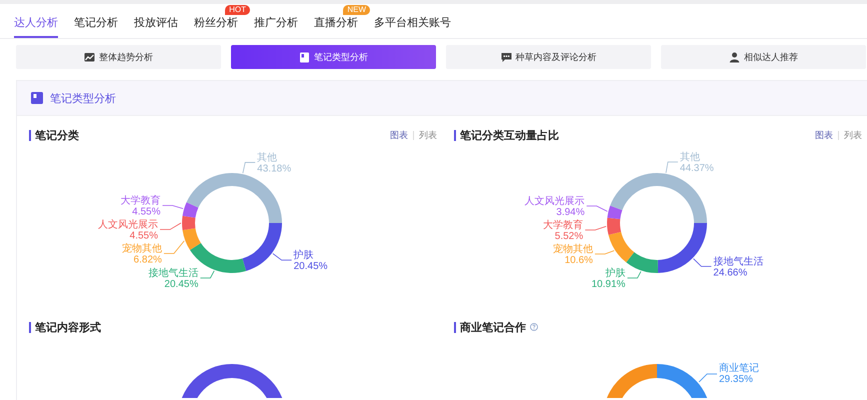 This screenshot has height=400, width=867. Describe the element at coordinates (274, 163) in the screenshot. I see `data-label: 其他 43.18%` at that location.